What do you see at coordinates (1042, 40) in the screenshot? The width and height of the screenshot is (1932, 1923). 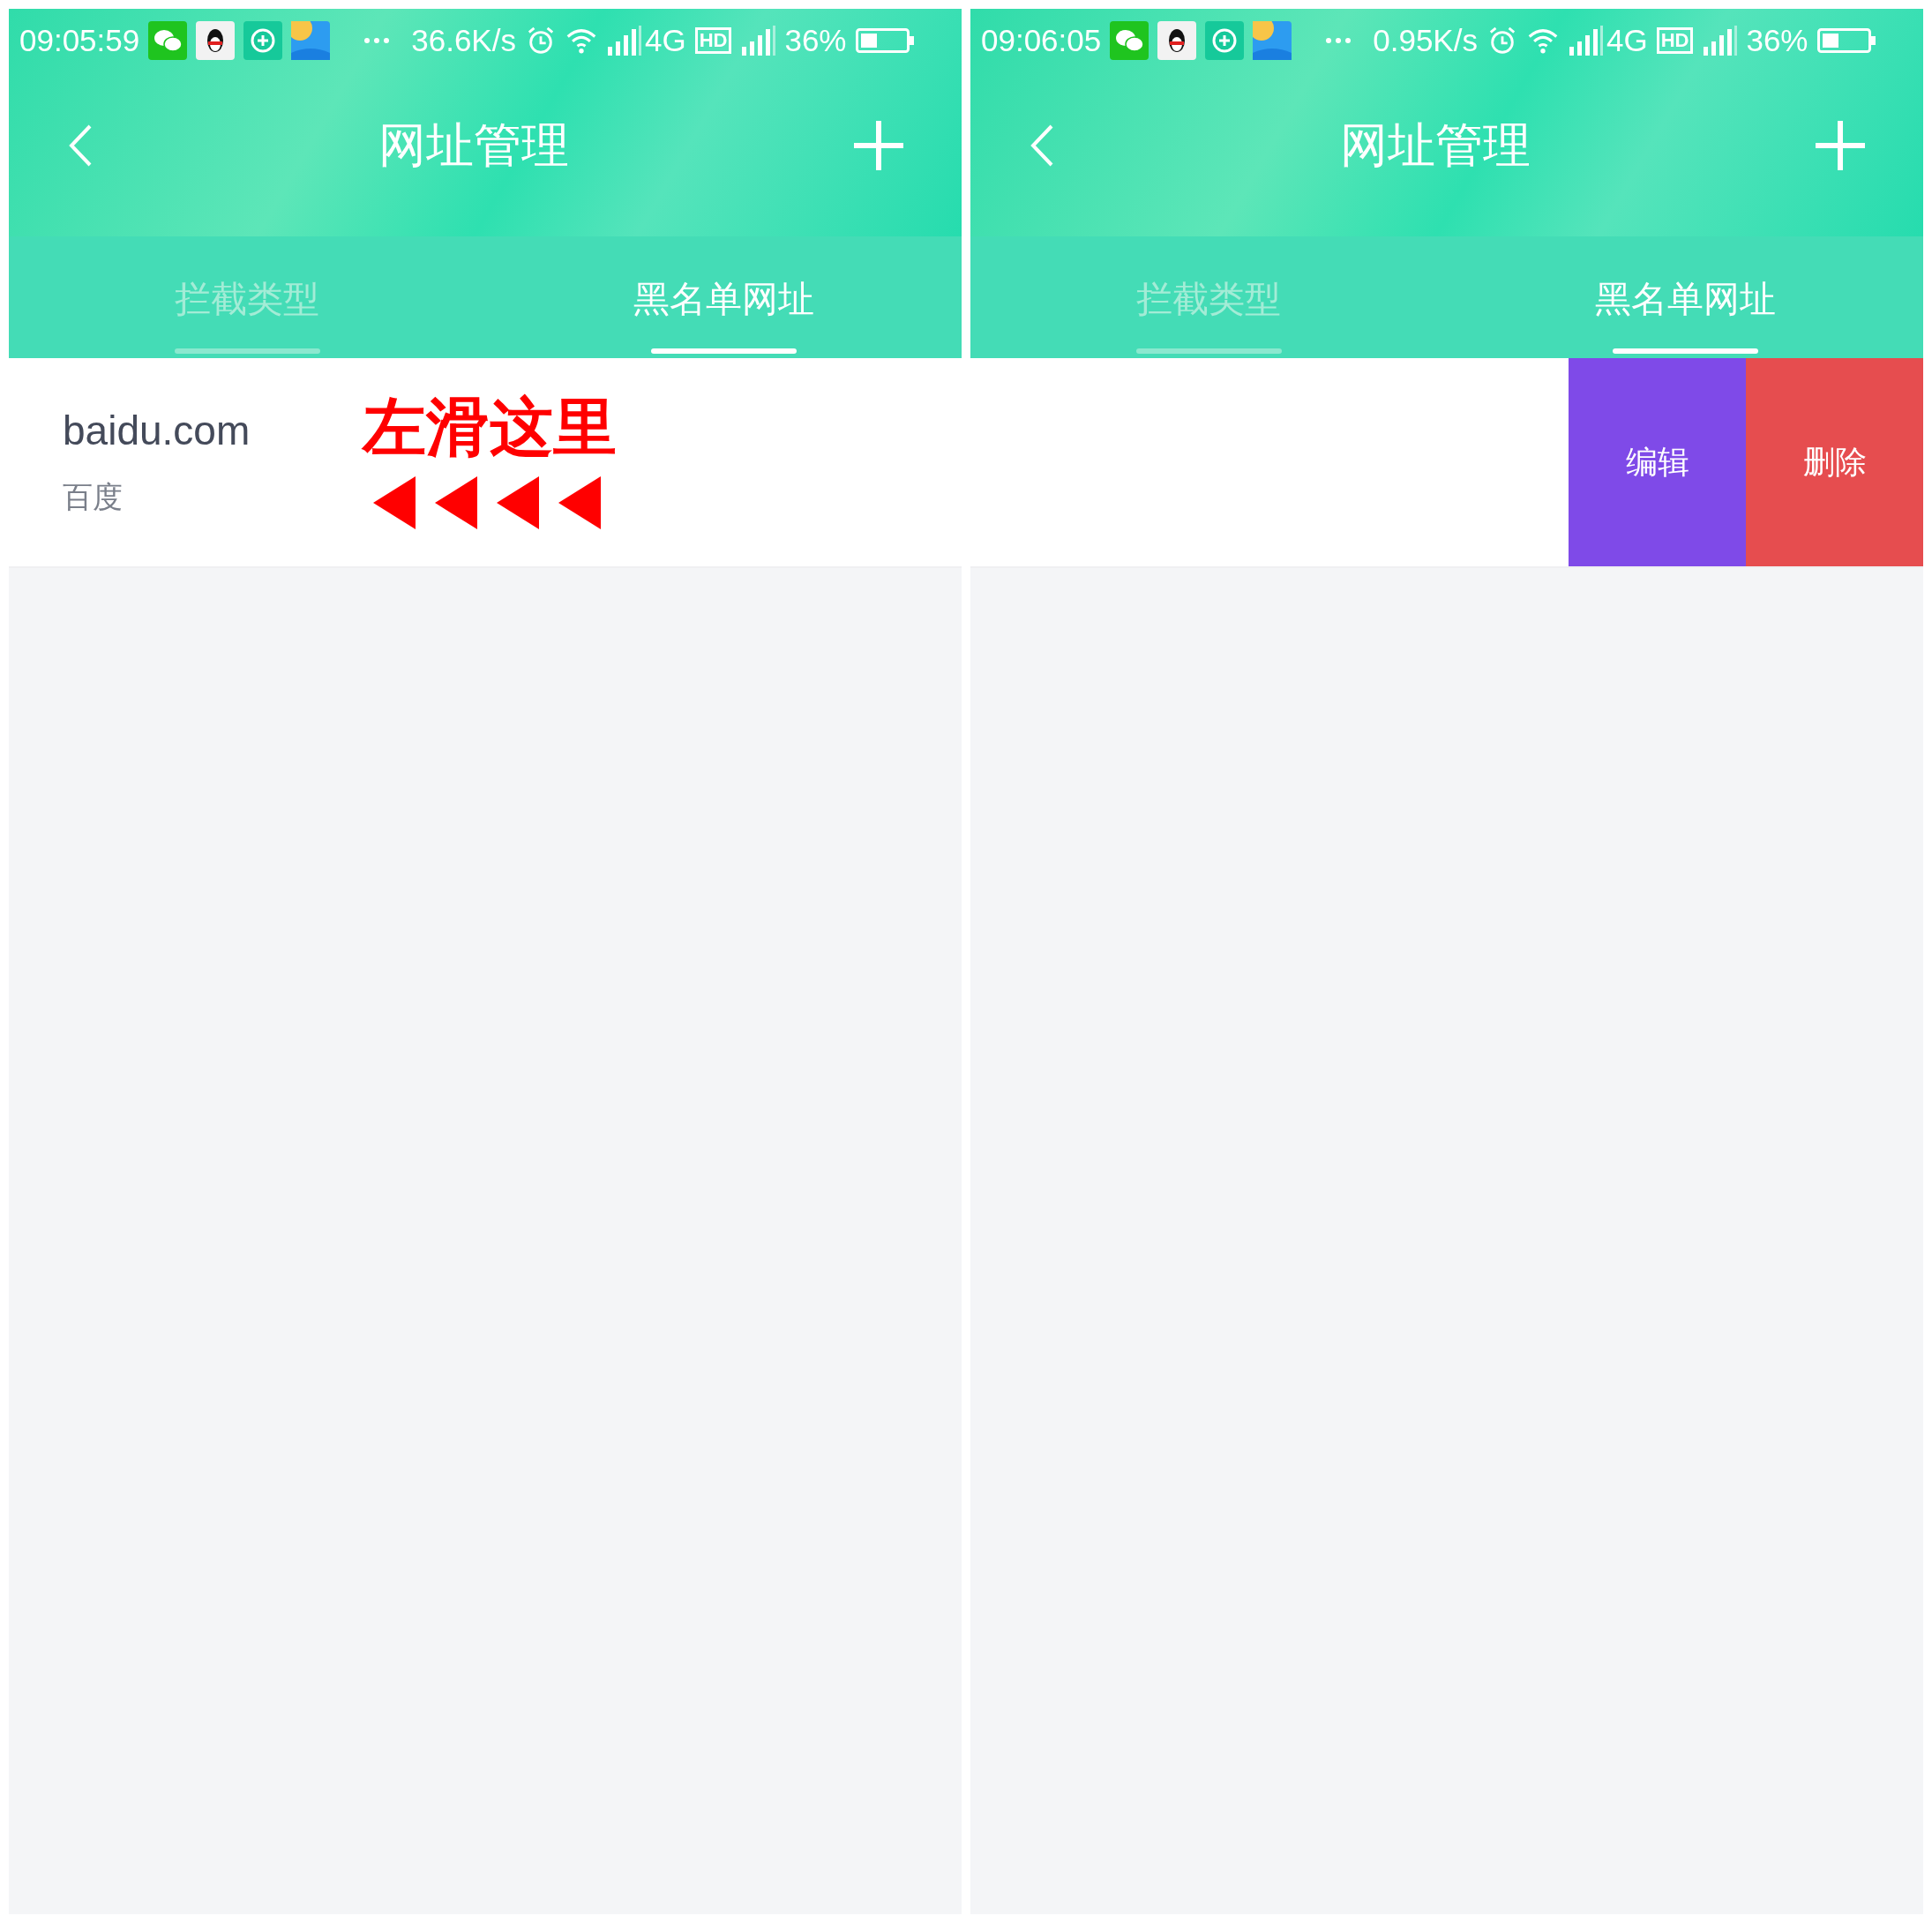 I see `status-time: 09:06:05` at bounding box center [1042, 40].